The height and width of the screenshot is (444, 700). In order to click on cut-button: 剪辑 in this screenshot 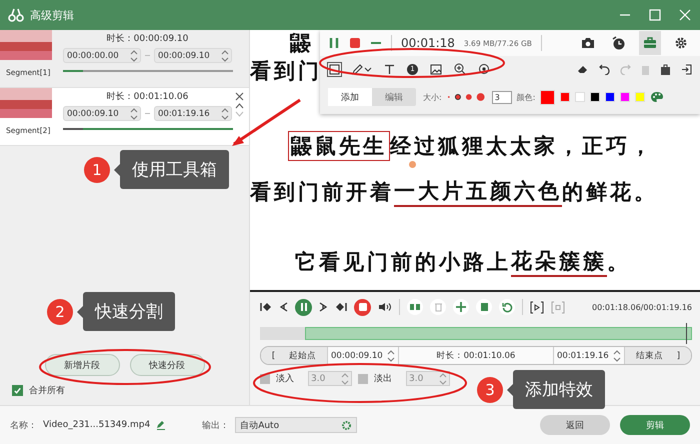, I will do `click(655, 425)`.